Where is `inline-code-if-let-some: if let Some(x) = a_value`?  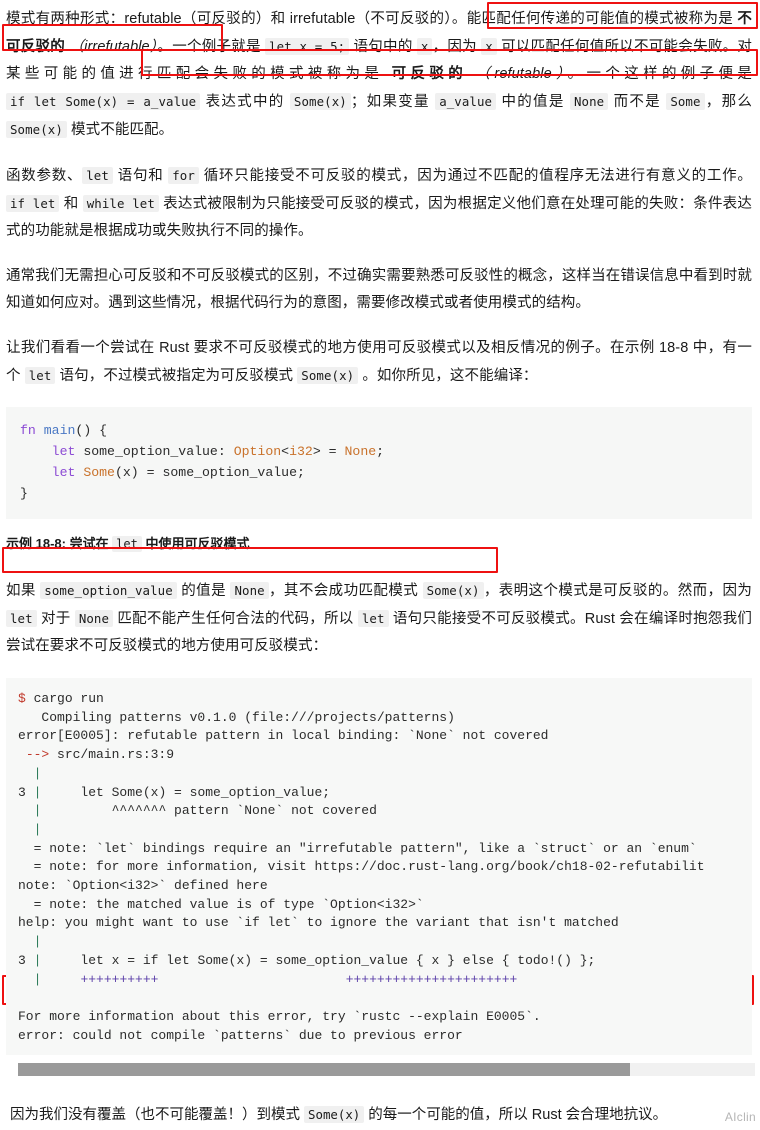 inline-code-if-let-some: if let Some(x) = a_value is located at coordinates (103, 101).